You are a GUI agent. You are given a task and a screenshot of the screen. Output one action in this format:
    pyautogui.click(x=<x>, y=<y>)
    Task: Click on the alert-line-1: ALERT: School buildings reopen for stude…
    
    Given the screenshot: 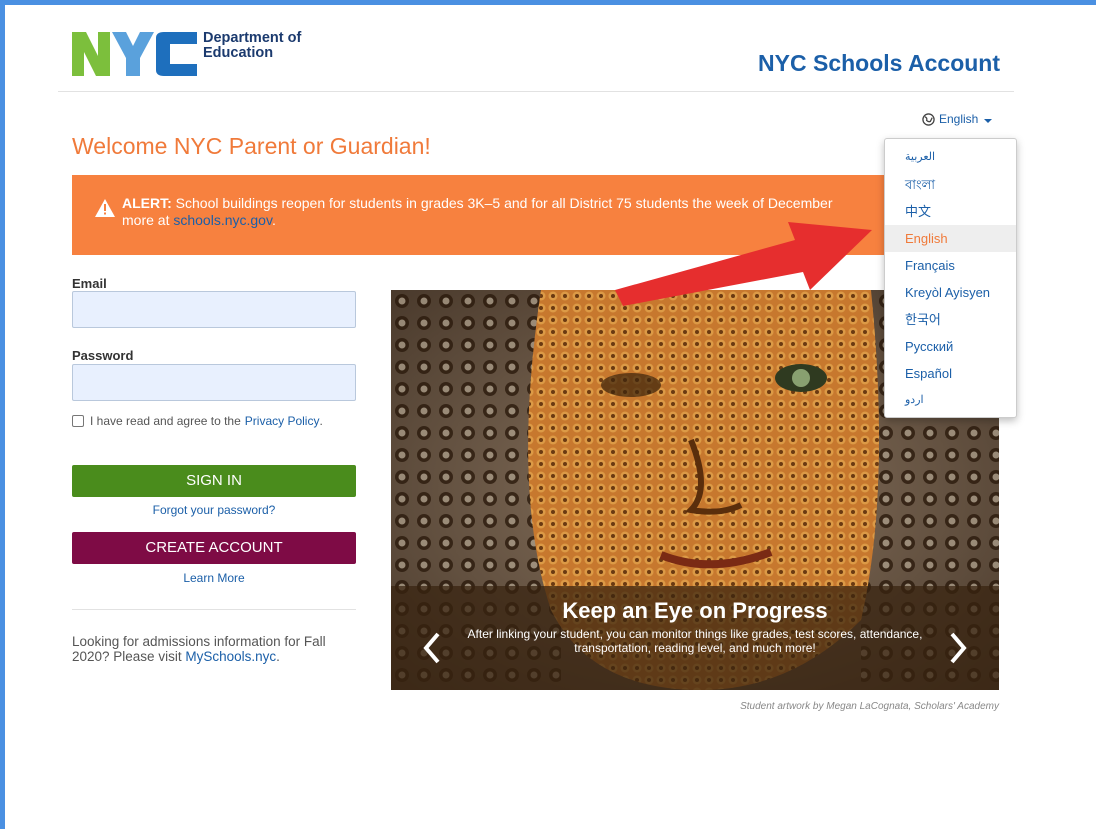 What is the action you would take?
    pyautogui.click(x=504, y=203)
    